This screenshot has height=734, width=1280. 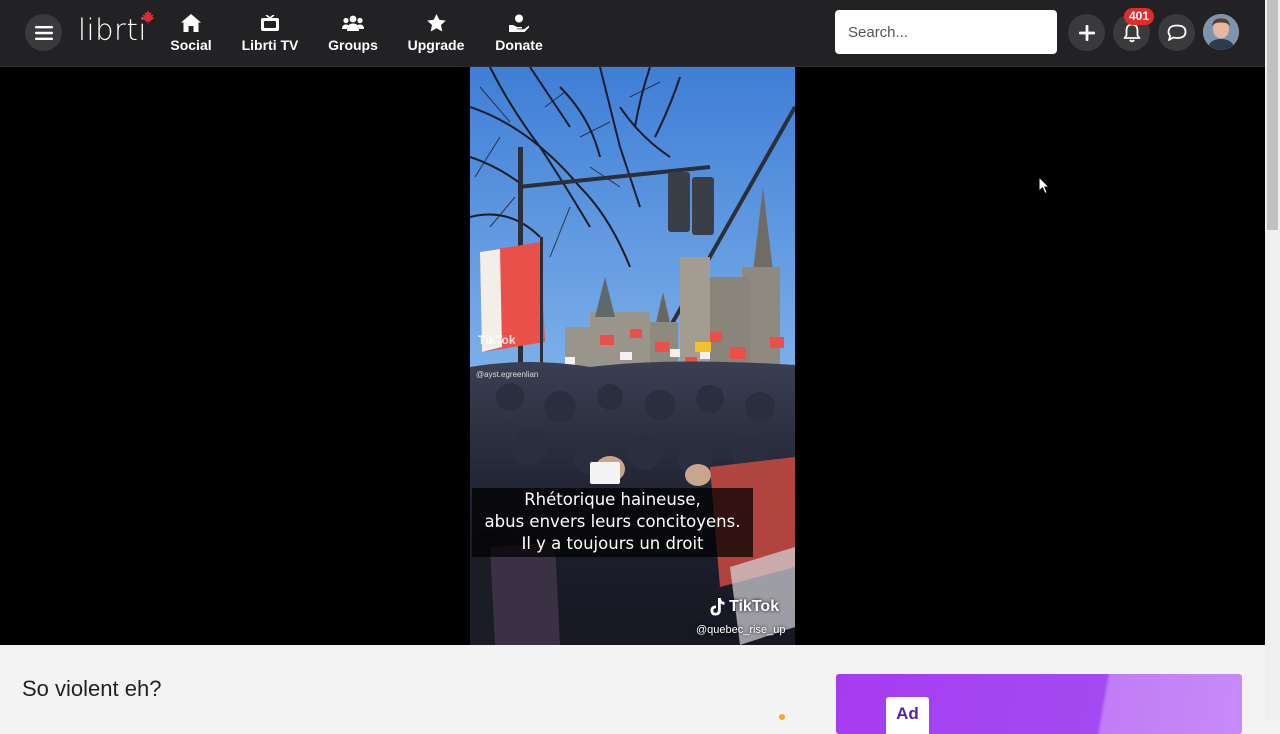 What do you see at coordinates (191, 34) in the screenshot?
I see `nav-social: Social` at bounding box center [191, 34].